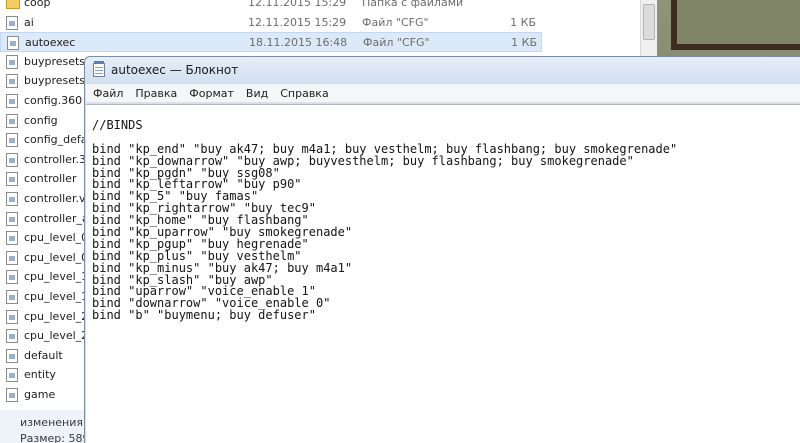 This screenshot has width=800, height=443. I want to click on file-name: default, so click(43, 355).